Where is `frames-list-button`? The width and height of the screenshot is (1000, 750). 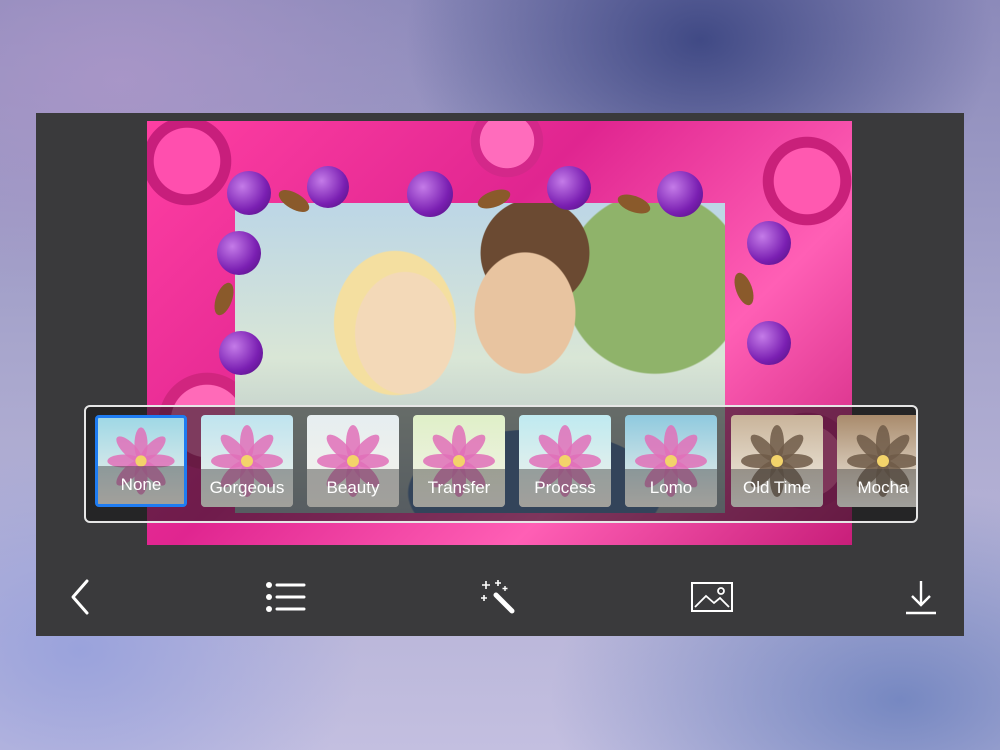
frames-list-button is located at coordinates (286, 597).